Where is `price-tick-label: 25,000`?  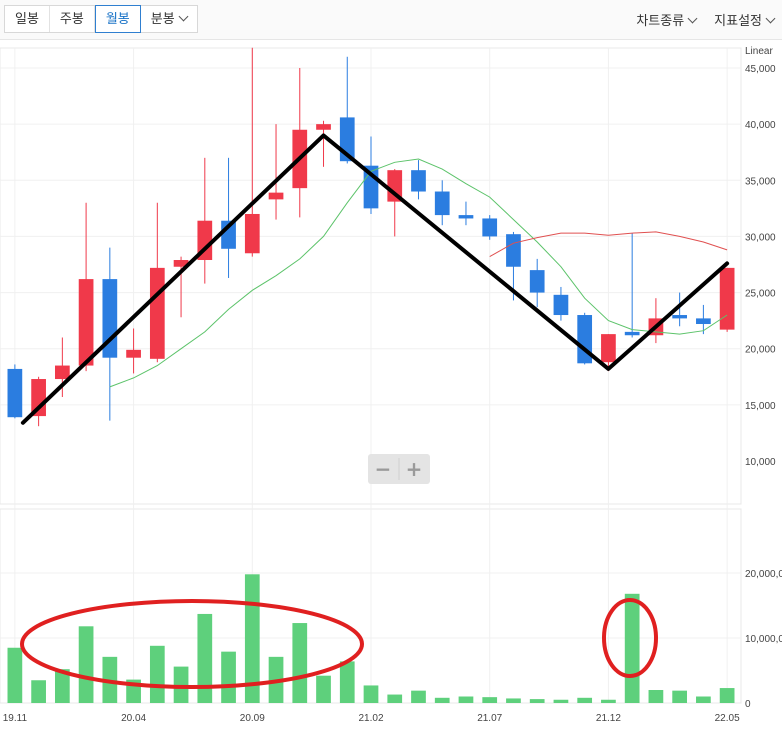
price-tick-label: 25,000 is located at coordinates (760, 294).